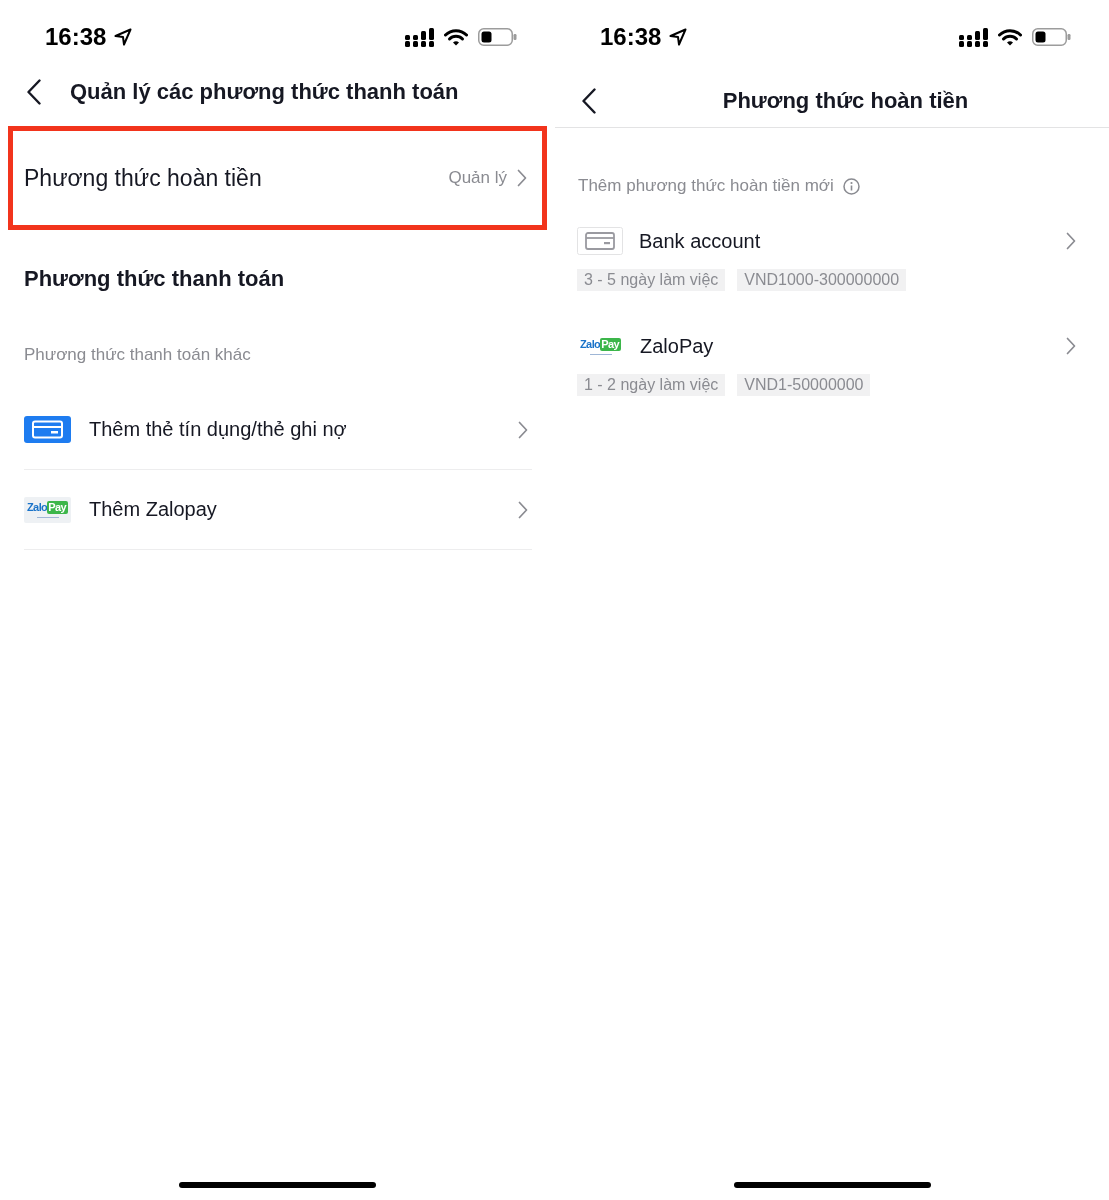 The height and width of the screenshot is (1200, 1109). I want to click on refund-option-row: ZaloPay ZaloPay, so click(828, 346).